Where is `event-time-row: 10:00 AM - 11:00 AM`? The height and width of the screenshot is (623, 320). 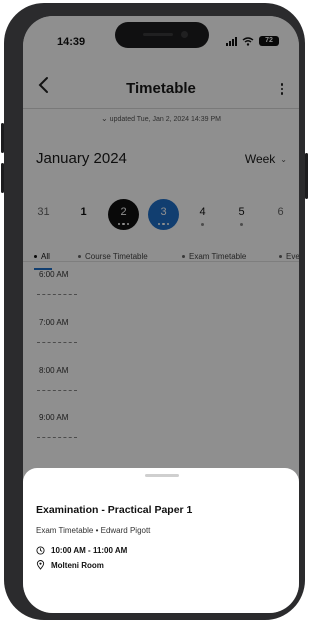
event-time-row: 10:00 AM - 11:00 AM is located at coordinates (81, 550).